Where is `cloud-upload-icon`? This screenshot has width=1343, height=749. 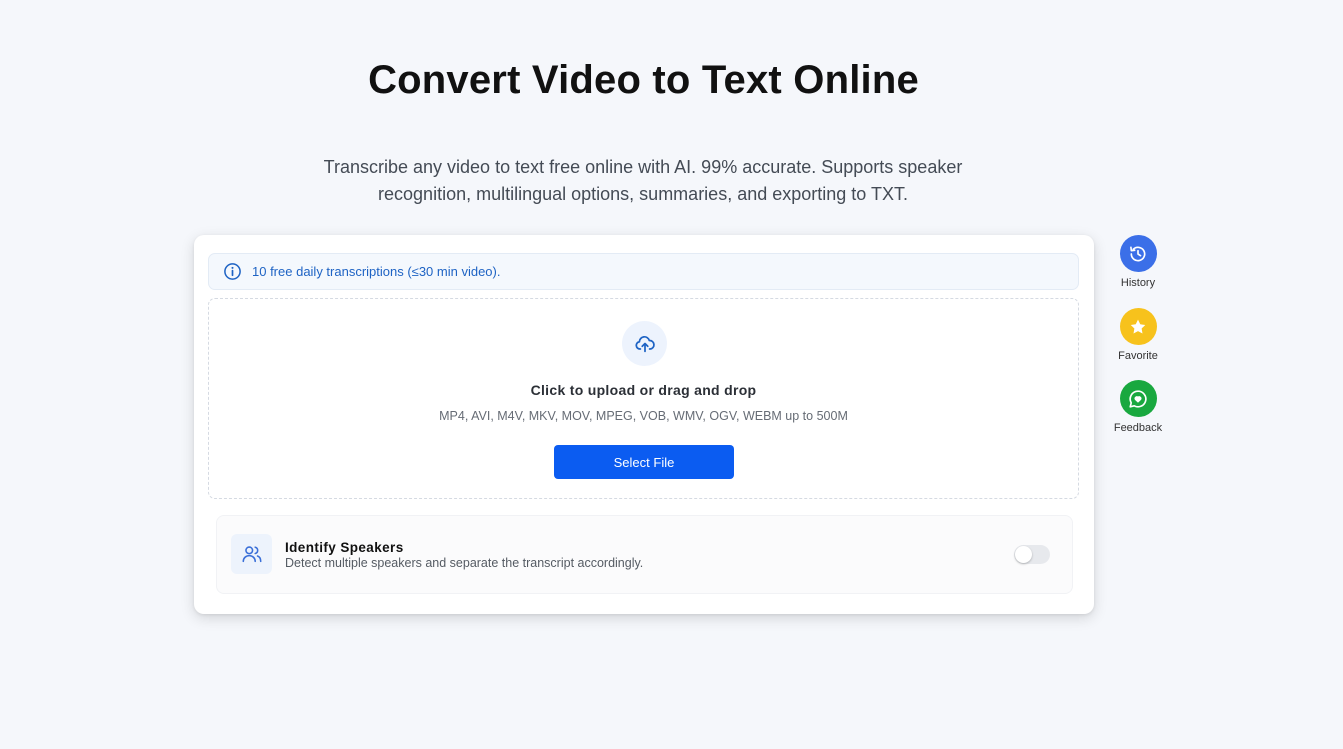 cloud-upload-icon is located at coordinates (644, 343).